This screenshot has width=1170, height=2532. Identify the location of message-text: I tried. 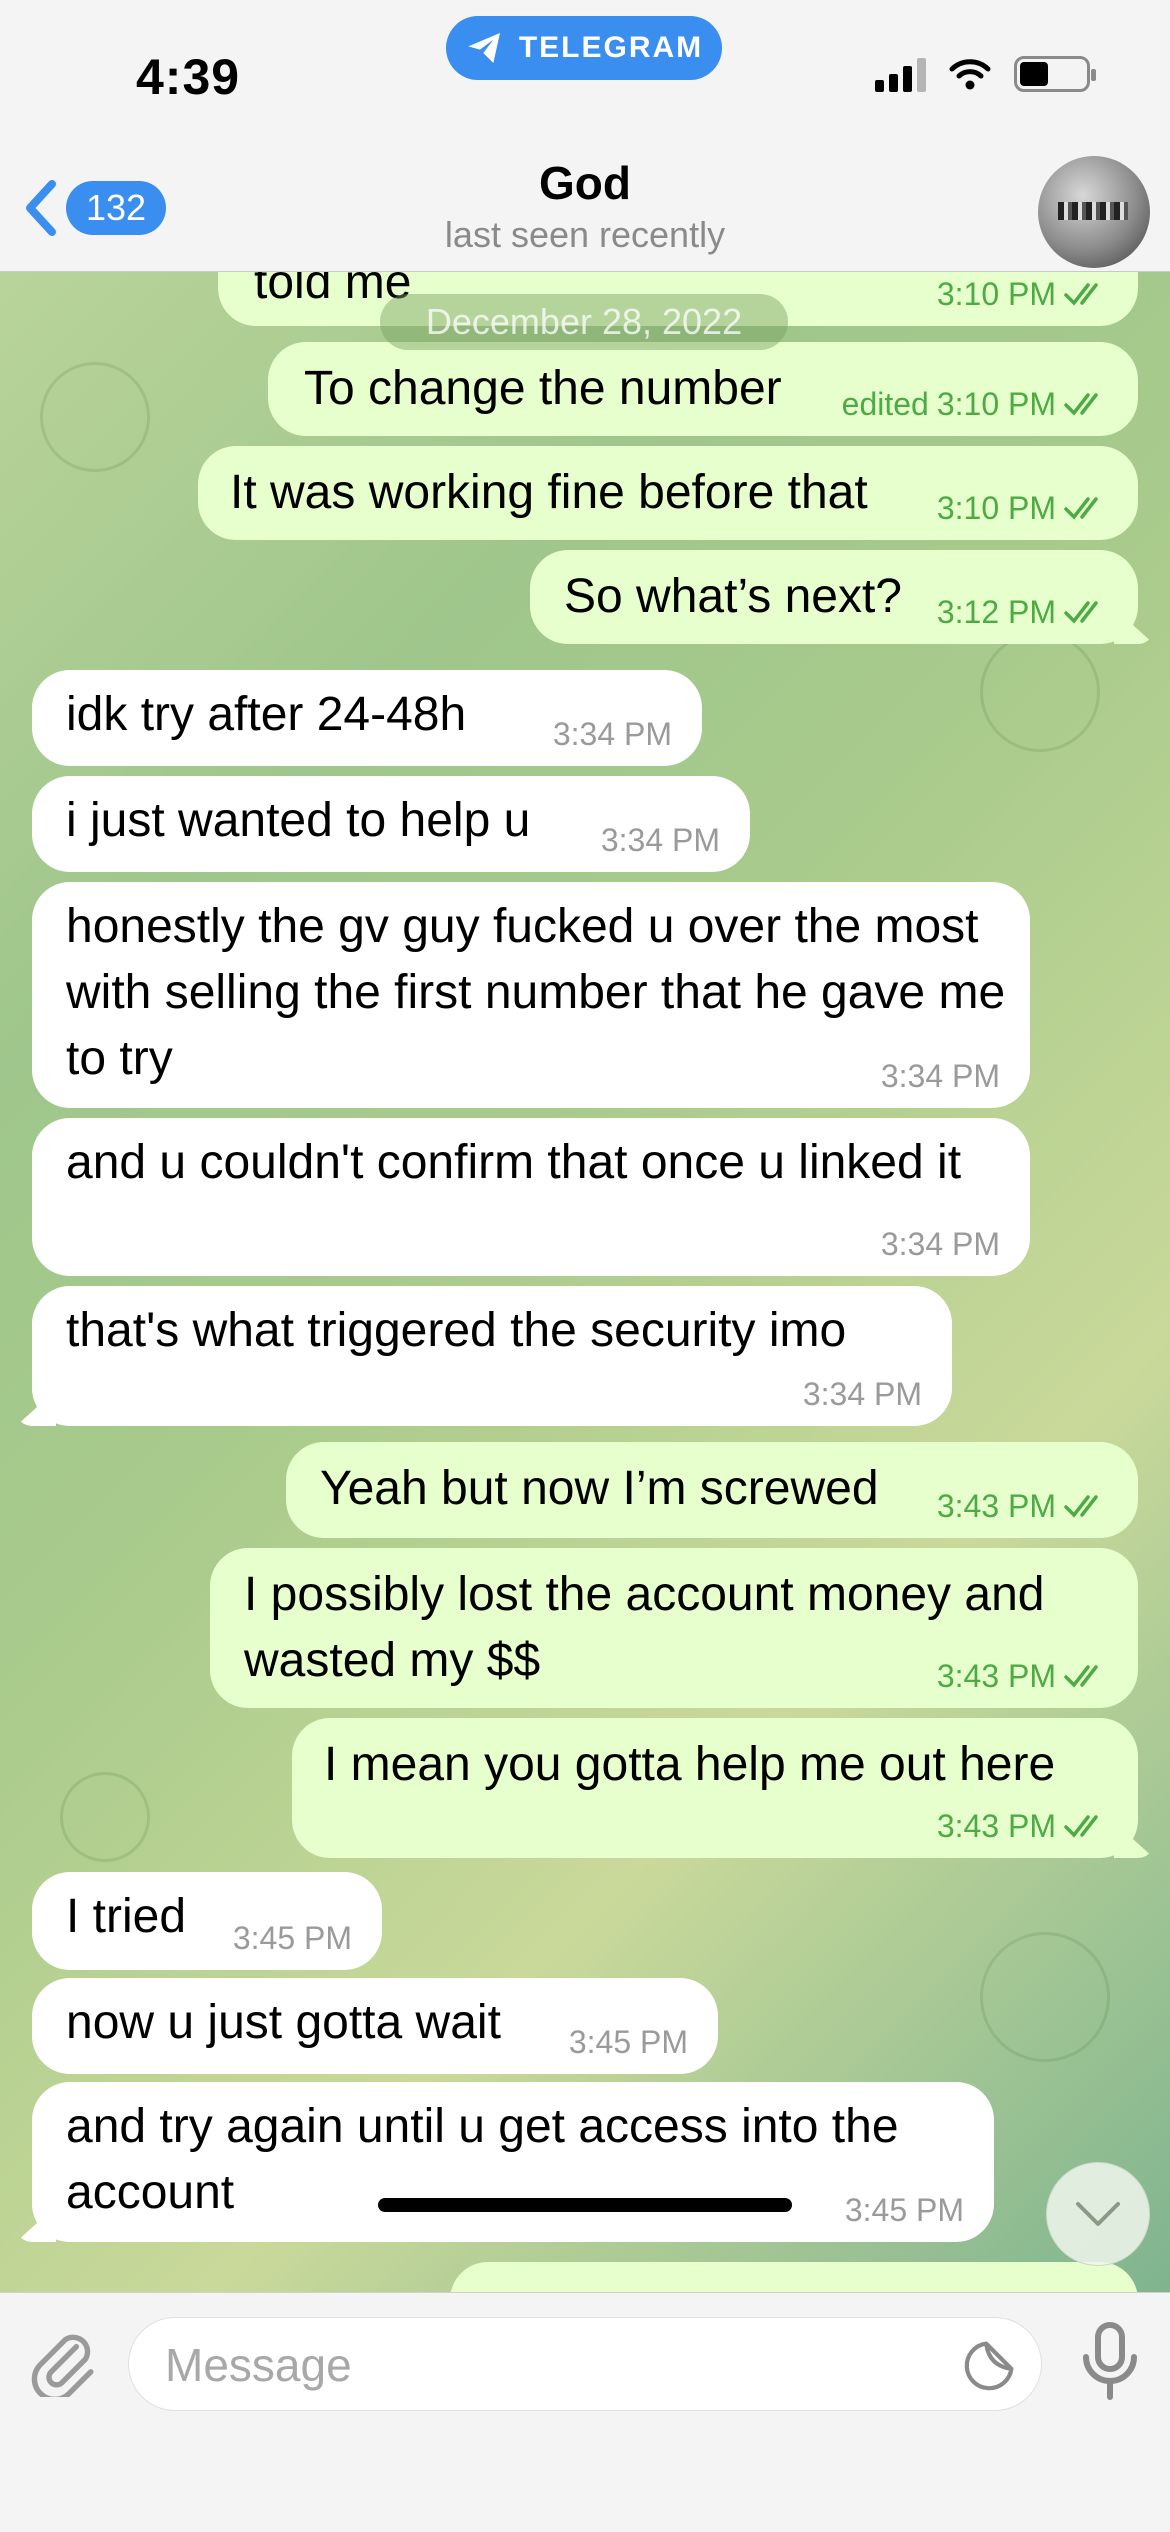
(126, 1916).